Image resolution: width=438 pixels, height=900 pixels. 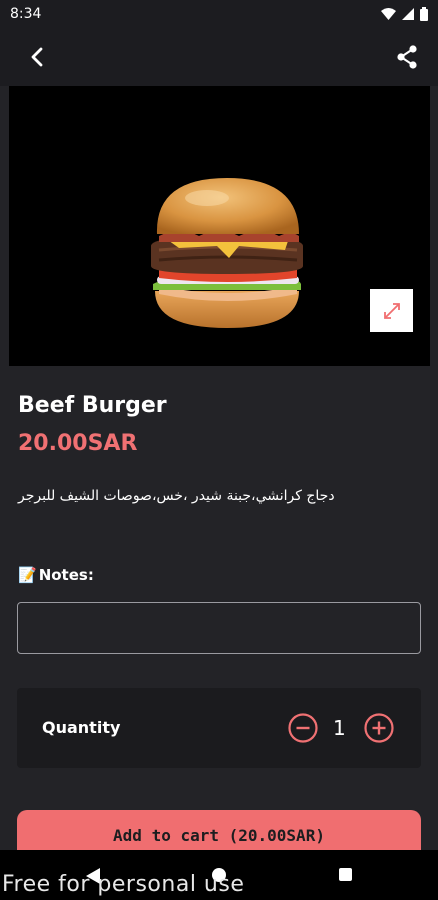 What do you see at coordinates (123, 884) in the screenshot?
I see `watermark-text: Free for personal use` at bounding box center [123, 884].